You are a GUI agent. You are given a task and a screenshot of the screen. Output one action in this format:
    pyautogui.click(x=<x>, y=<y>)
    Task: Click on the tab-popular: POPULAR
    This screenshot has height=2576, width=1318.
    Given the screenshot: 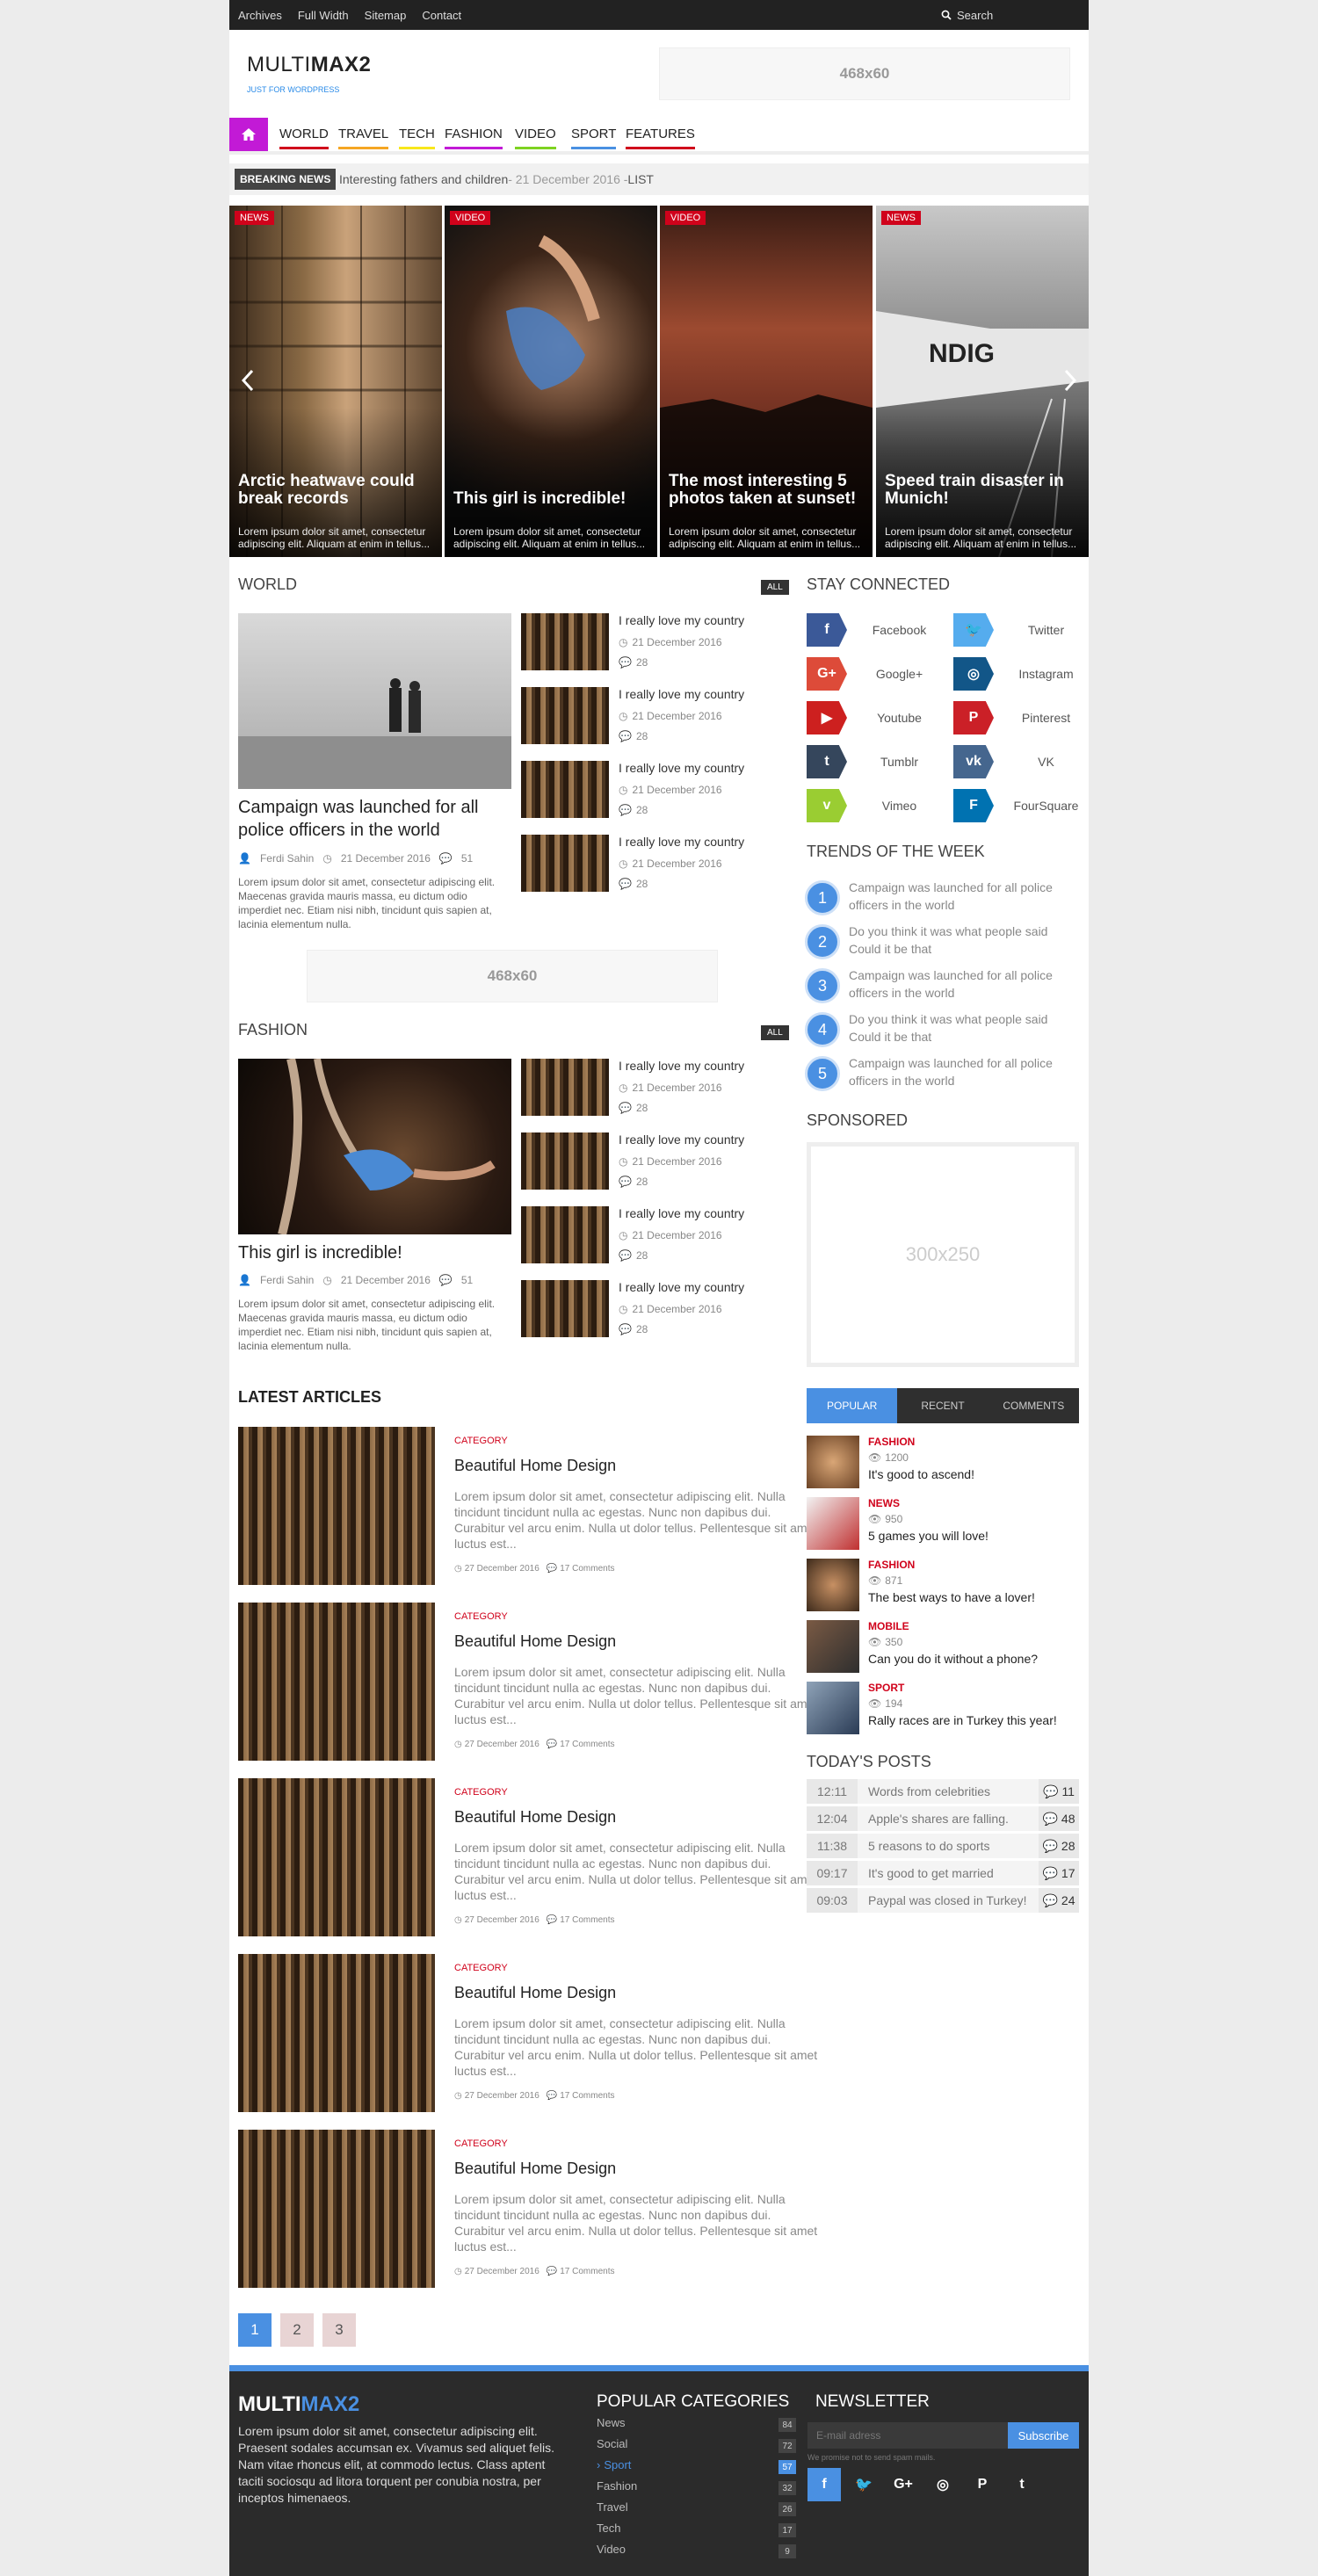 What is the action you would take?
    pyautogui.click(x=853, y=1405)
    